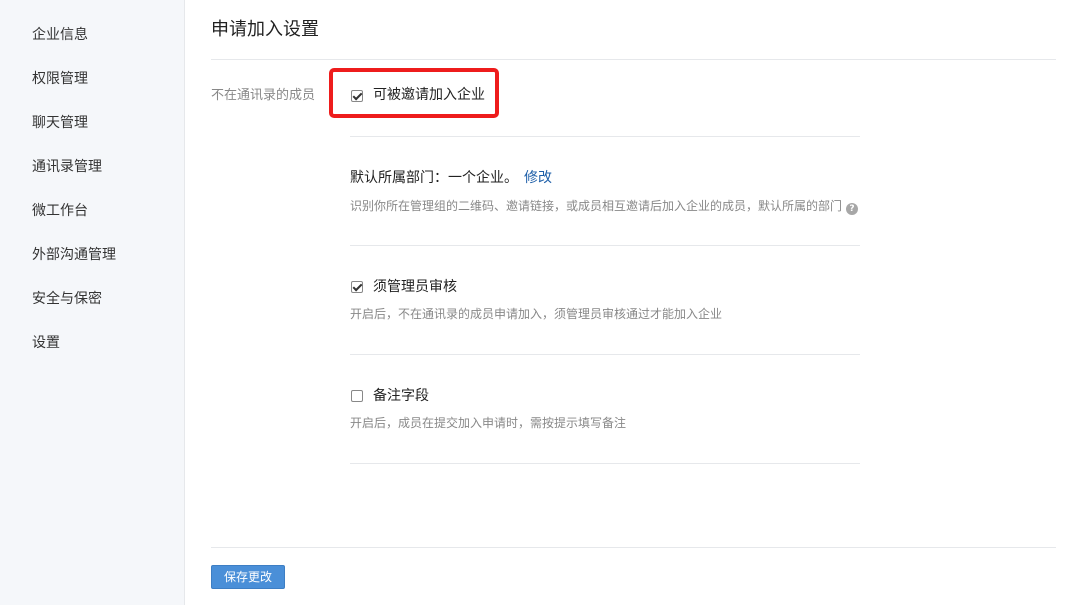 This screenshot has width=1081, height=605. Describe the element at coordinates (67, 299) in the screenshot. I see `sidebar-item-security: 安全与保密` at that location.